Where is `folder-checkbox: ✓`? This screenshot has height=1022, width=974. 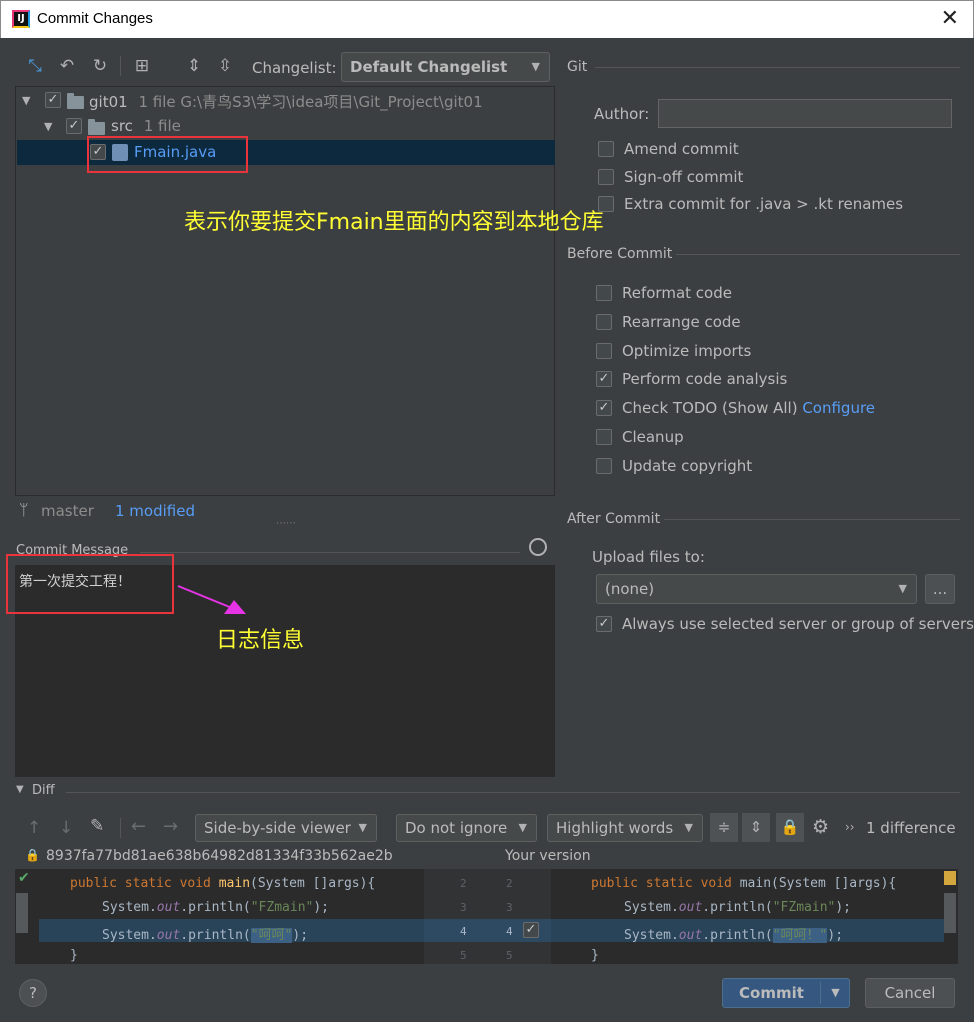
folder-checkbox: ✓ is located at coordinates (74, 126).